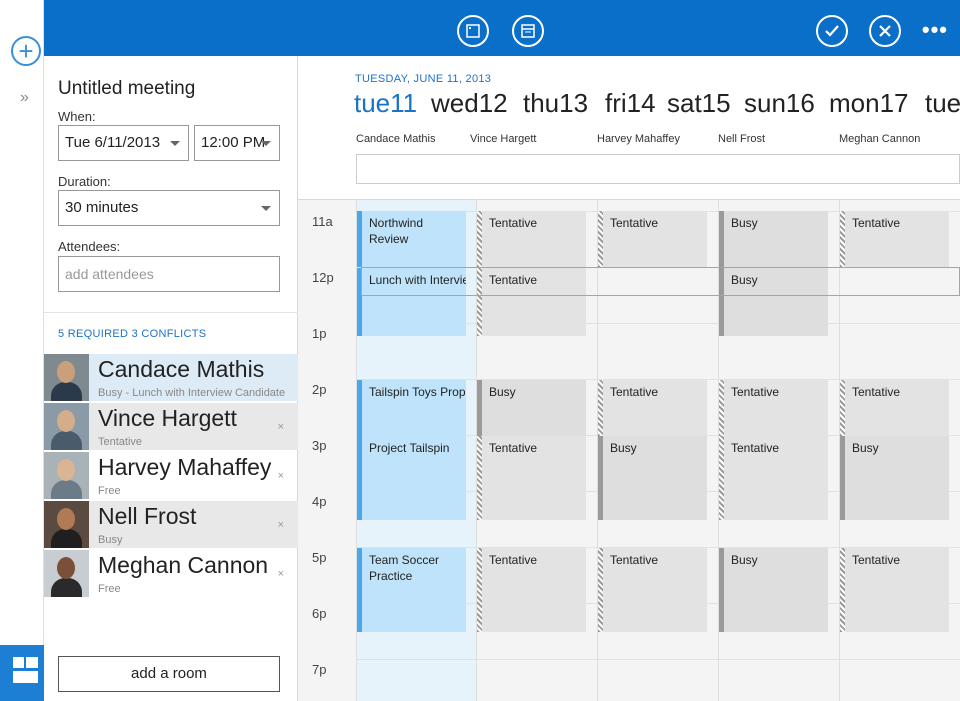 The width and height of the screenshot is (960, 701). Describe the element at coordinates (109, 274) in the screenshot. I see `attendees-placeholder: add attendees` at that location.